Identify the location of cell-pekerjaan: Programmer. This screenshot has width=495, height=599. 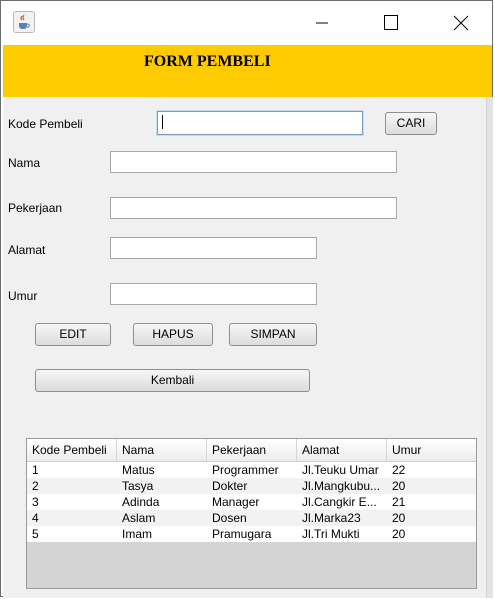
(245, 470).